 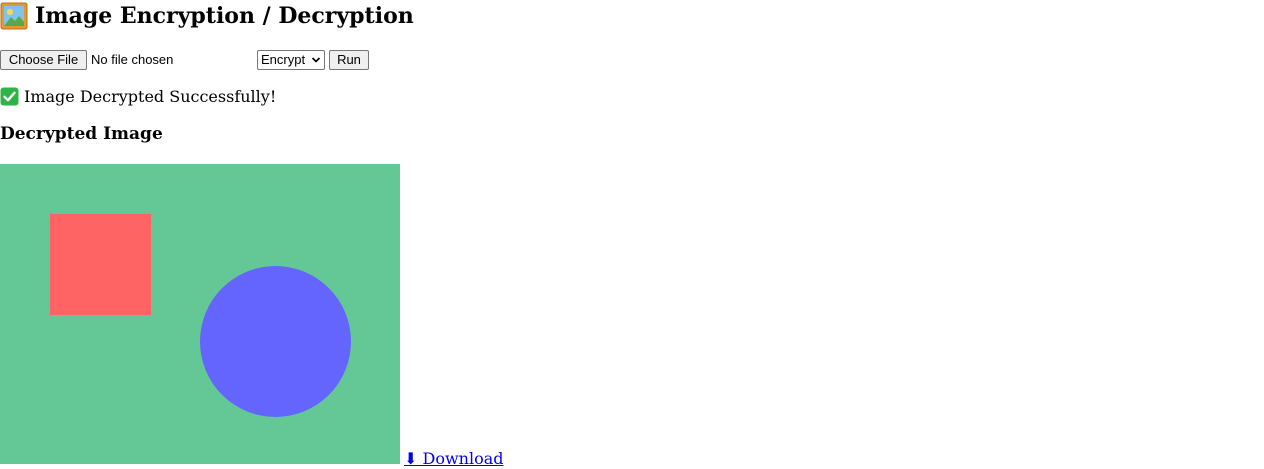 I want to click on page-title: Image Encryption / Decryption, so click(x=207, y=16).